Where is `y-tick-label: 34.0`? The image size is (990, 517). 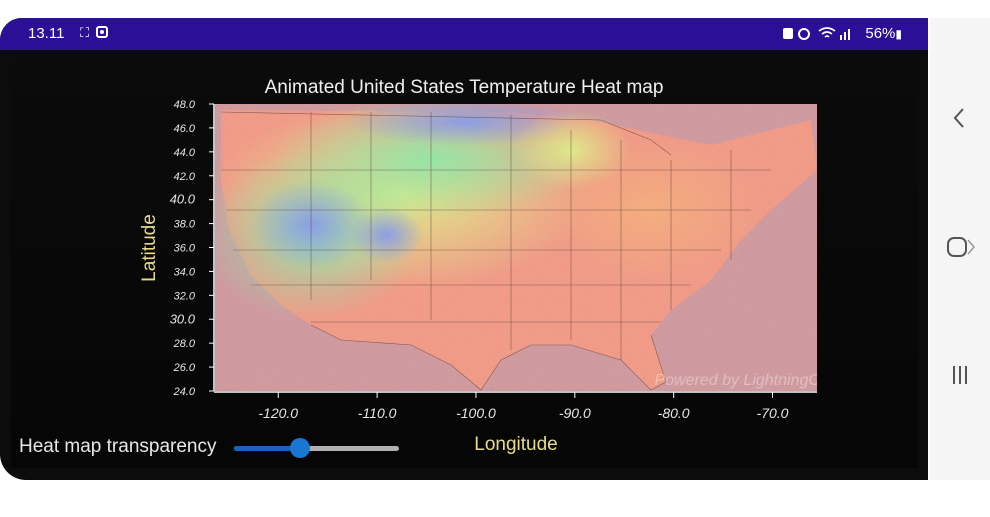 y-tick-label: 34.0 is located at coordinates (185, 272).